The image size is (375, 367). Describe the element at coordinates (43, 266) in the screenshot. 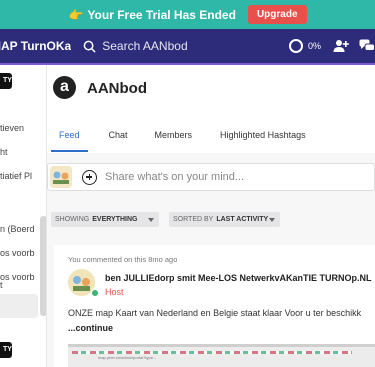

I see `sidebar-scrollbar` at that location.